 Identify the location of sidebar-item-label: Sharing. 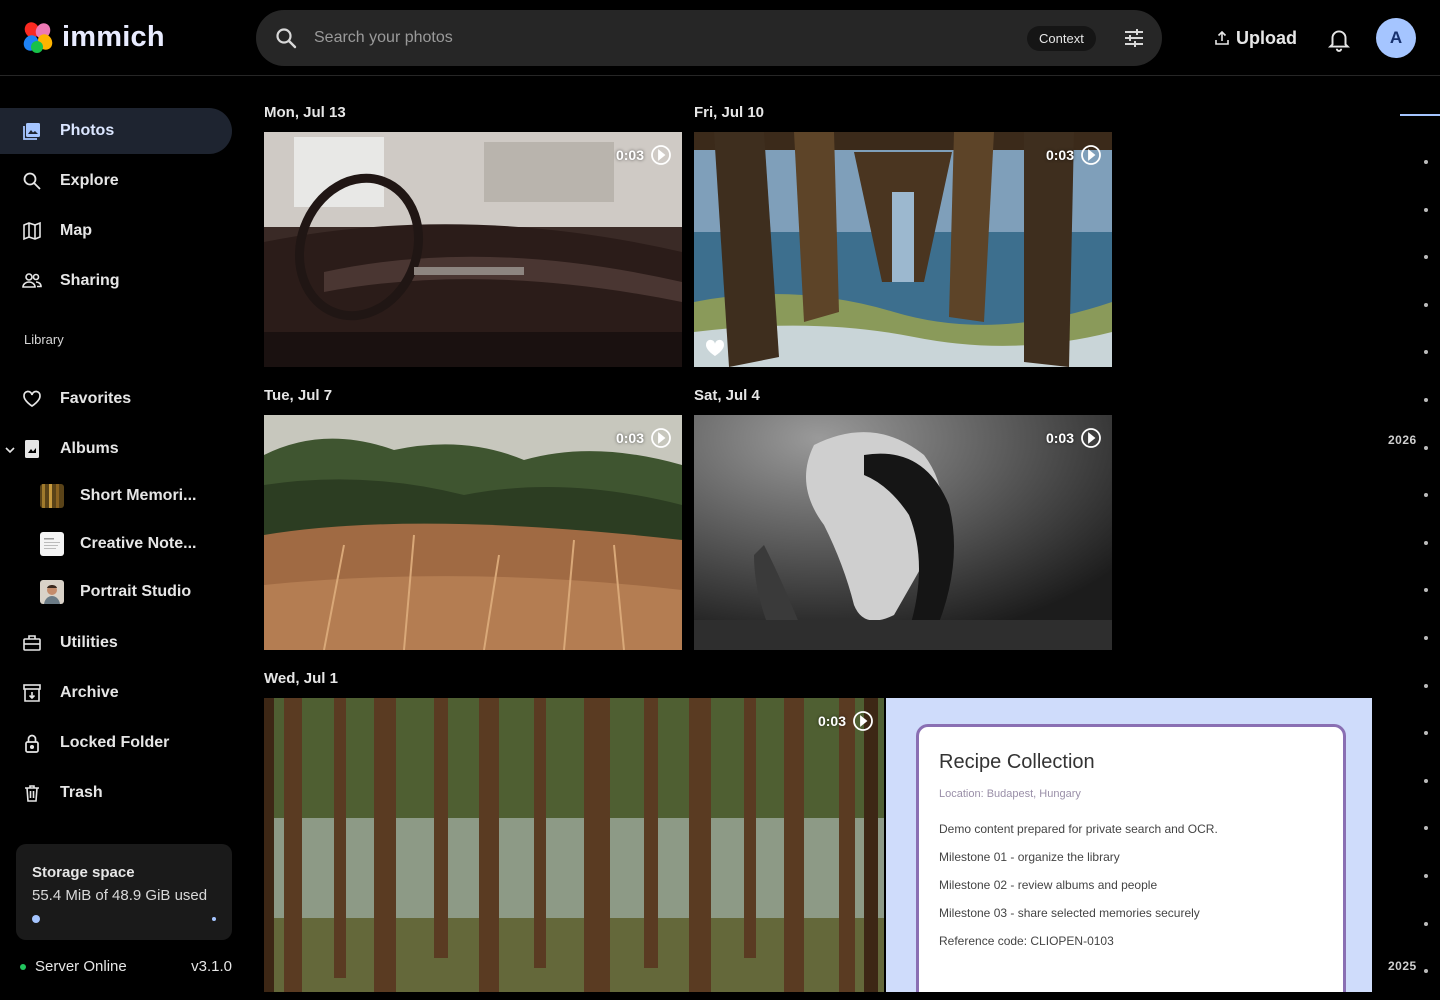
(90, 280).